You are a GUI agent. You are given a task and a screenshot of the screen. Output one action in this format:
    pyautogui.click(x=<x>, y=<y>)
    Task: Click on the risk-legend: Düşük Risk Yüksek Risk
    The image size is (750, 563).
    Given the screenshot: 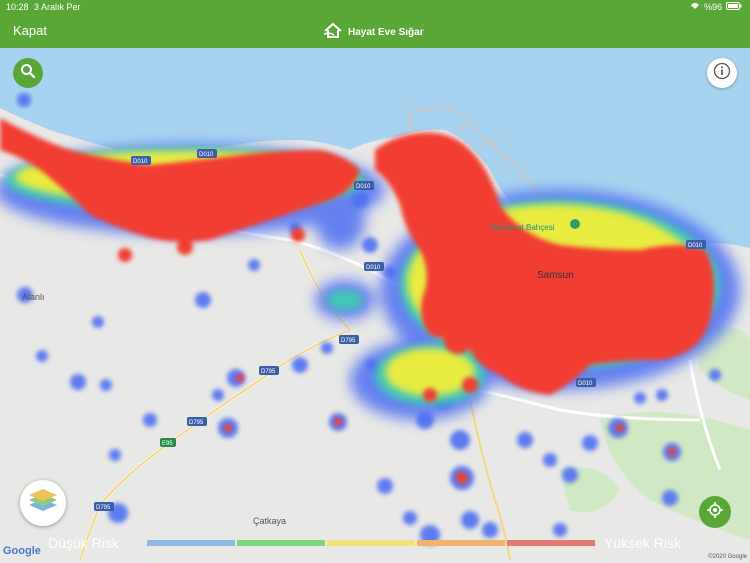 What is the action you would take?
    pyautogui.click(x=377, y=543)
    